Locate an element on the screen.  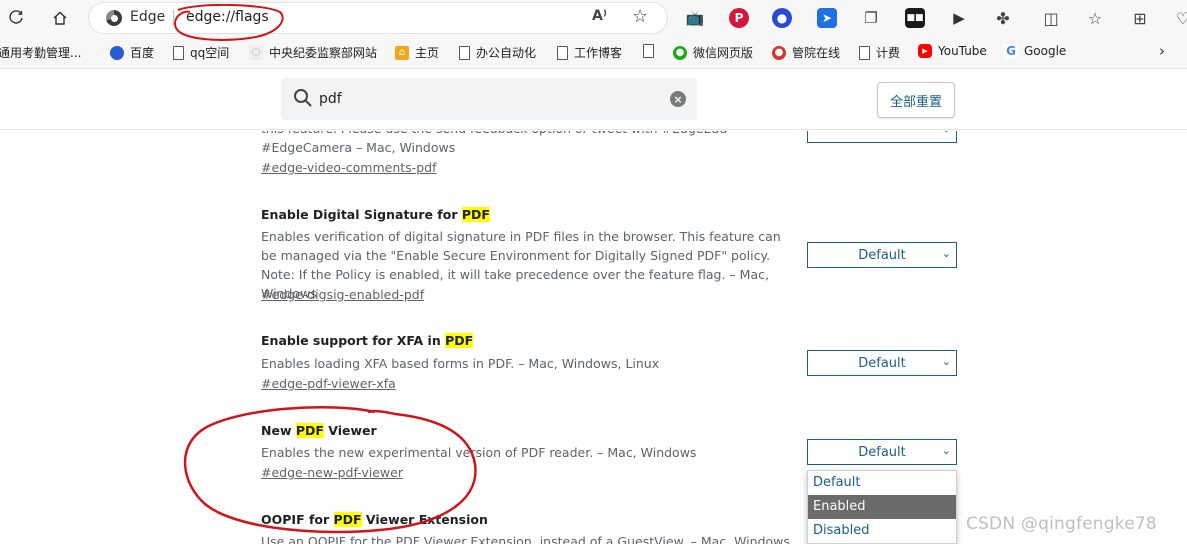
bilibili-extension-icon: 📺 is located at coordinates (695, 18).